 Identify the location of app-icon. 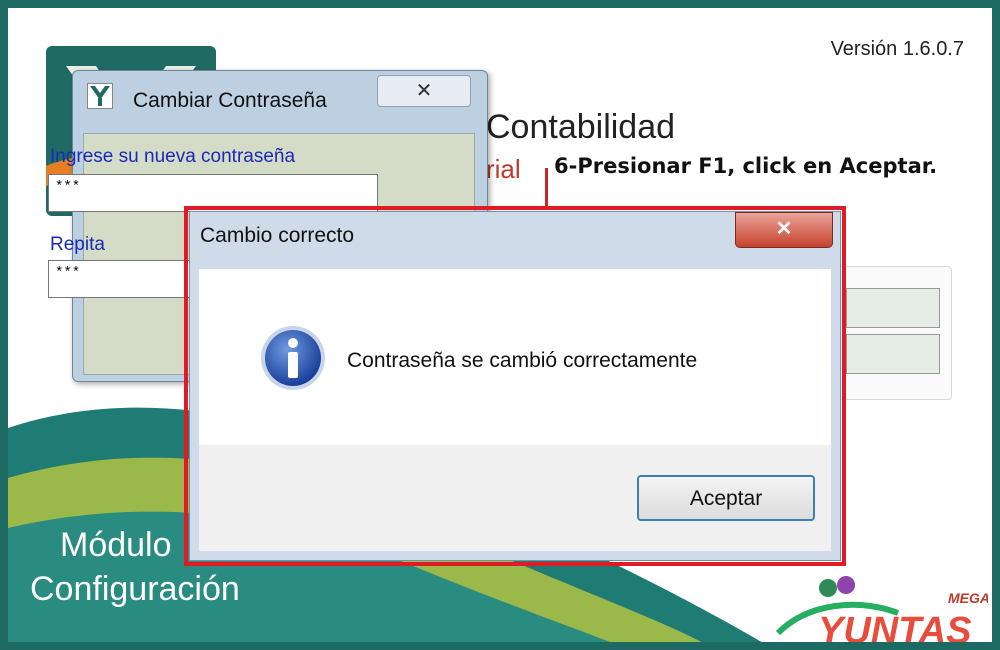
(100, 96).